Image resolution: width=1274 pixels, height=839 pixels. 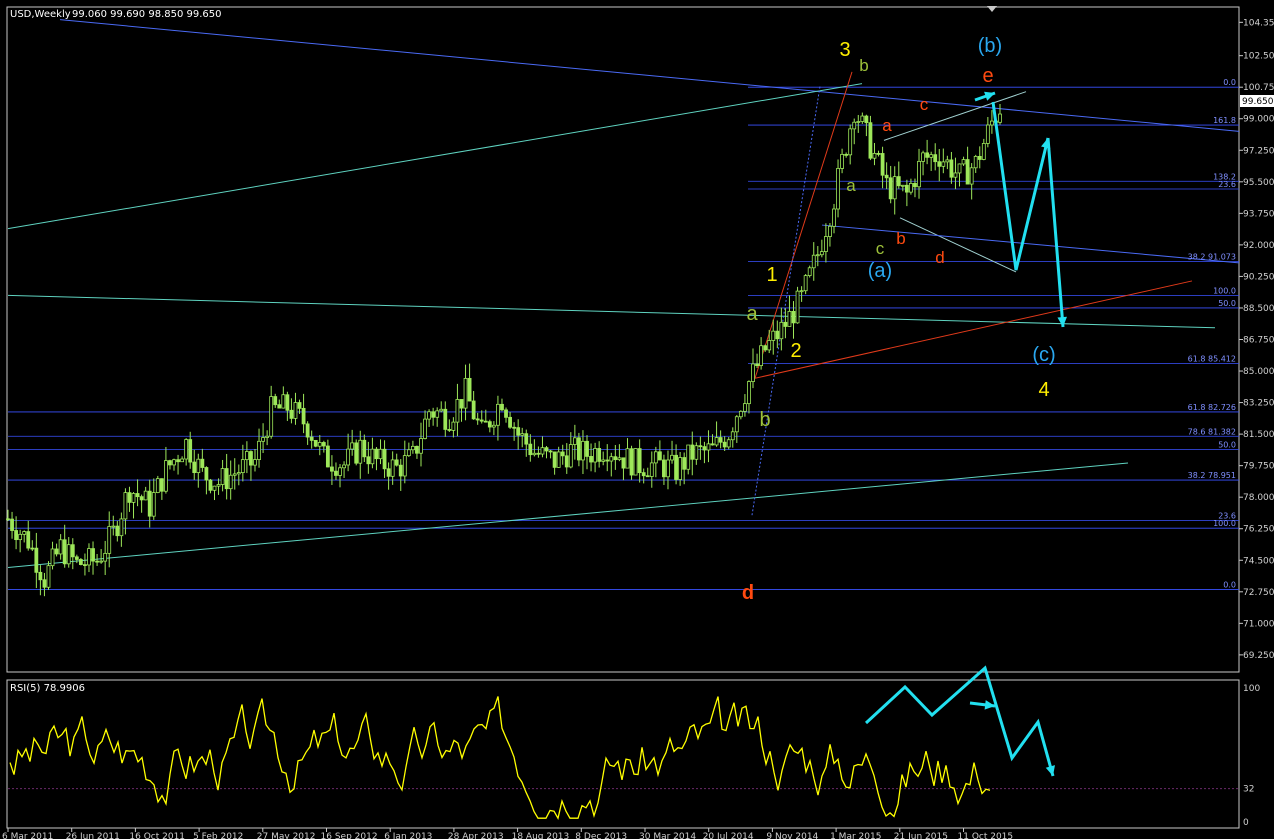 What do you see at coordinates (987, 76) in the screenshot?
I see `wave-label: e` at bounding box center [987, 76].